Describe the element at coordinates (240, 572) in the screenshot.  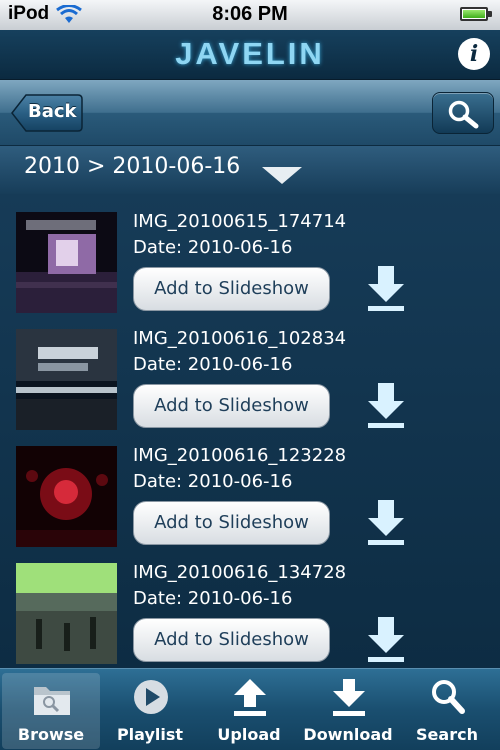
I see `file-name: IMG_20100616_134728` at that location.